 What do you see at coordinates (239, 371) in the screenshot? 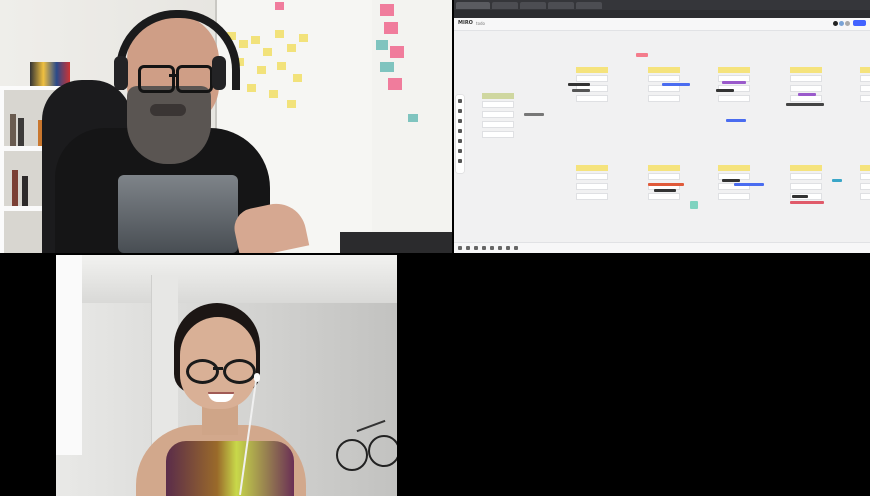
I see `glasses-lens-right` at bounding box center [239, 371].